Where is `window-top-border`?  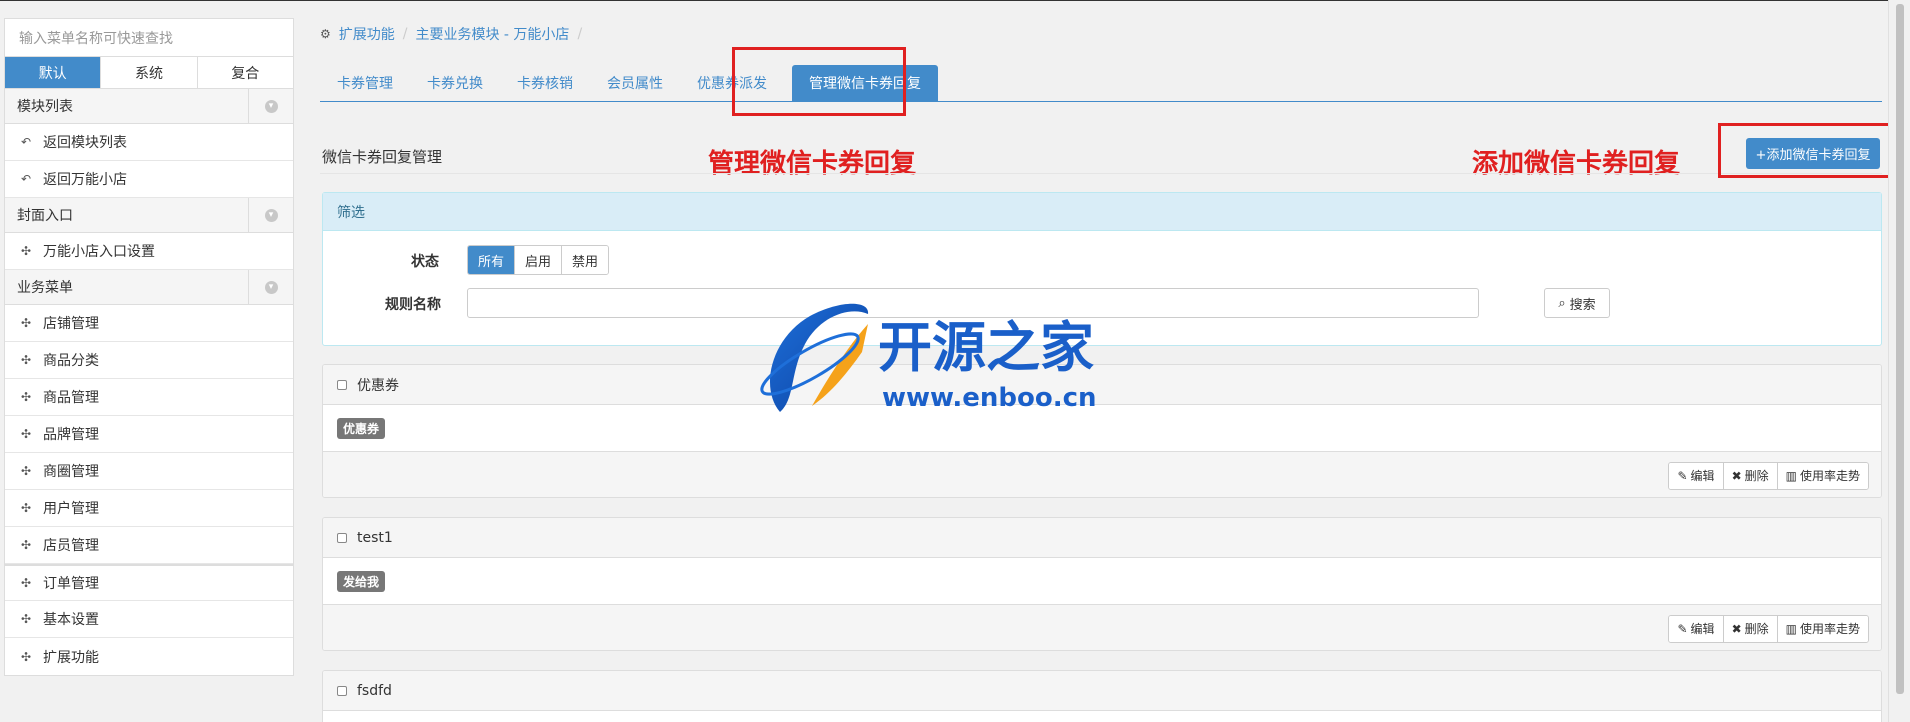
window-top-border is located at coordinates (944, 0).